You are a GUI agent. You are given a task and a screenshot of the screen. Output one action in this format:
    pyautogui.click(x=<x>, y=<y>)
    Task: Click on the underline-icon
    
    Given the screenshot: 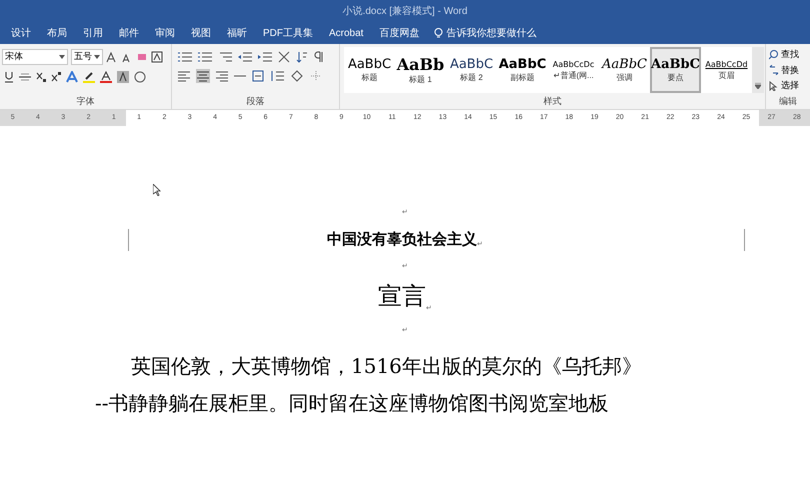 What is the action you would take?
    pyautogui.click(x=9, y=77)
    